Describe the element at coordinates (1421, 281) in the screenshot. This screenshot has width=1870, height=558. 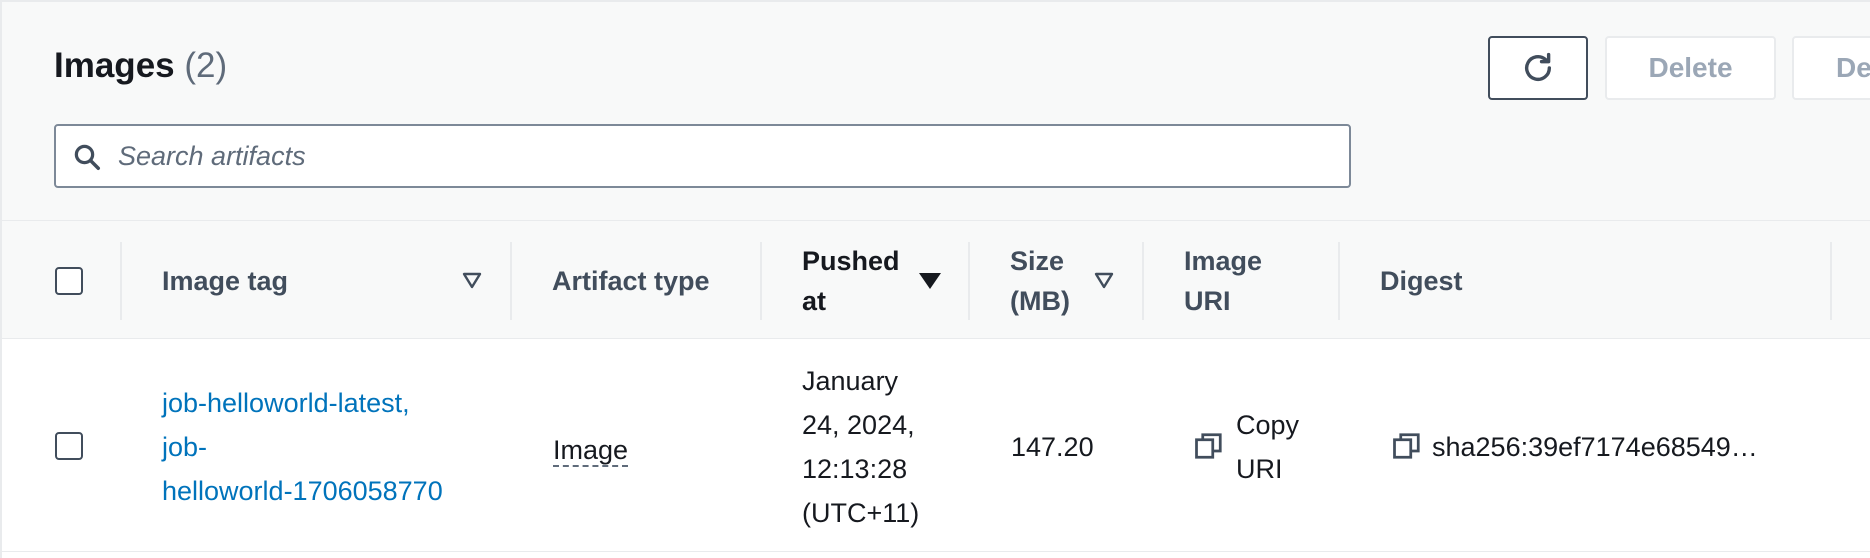
I see `column-header-digest: Digest` at that location.